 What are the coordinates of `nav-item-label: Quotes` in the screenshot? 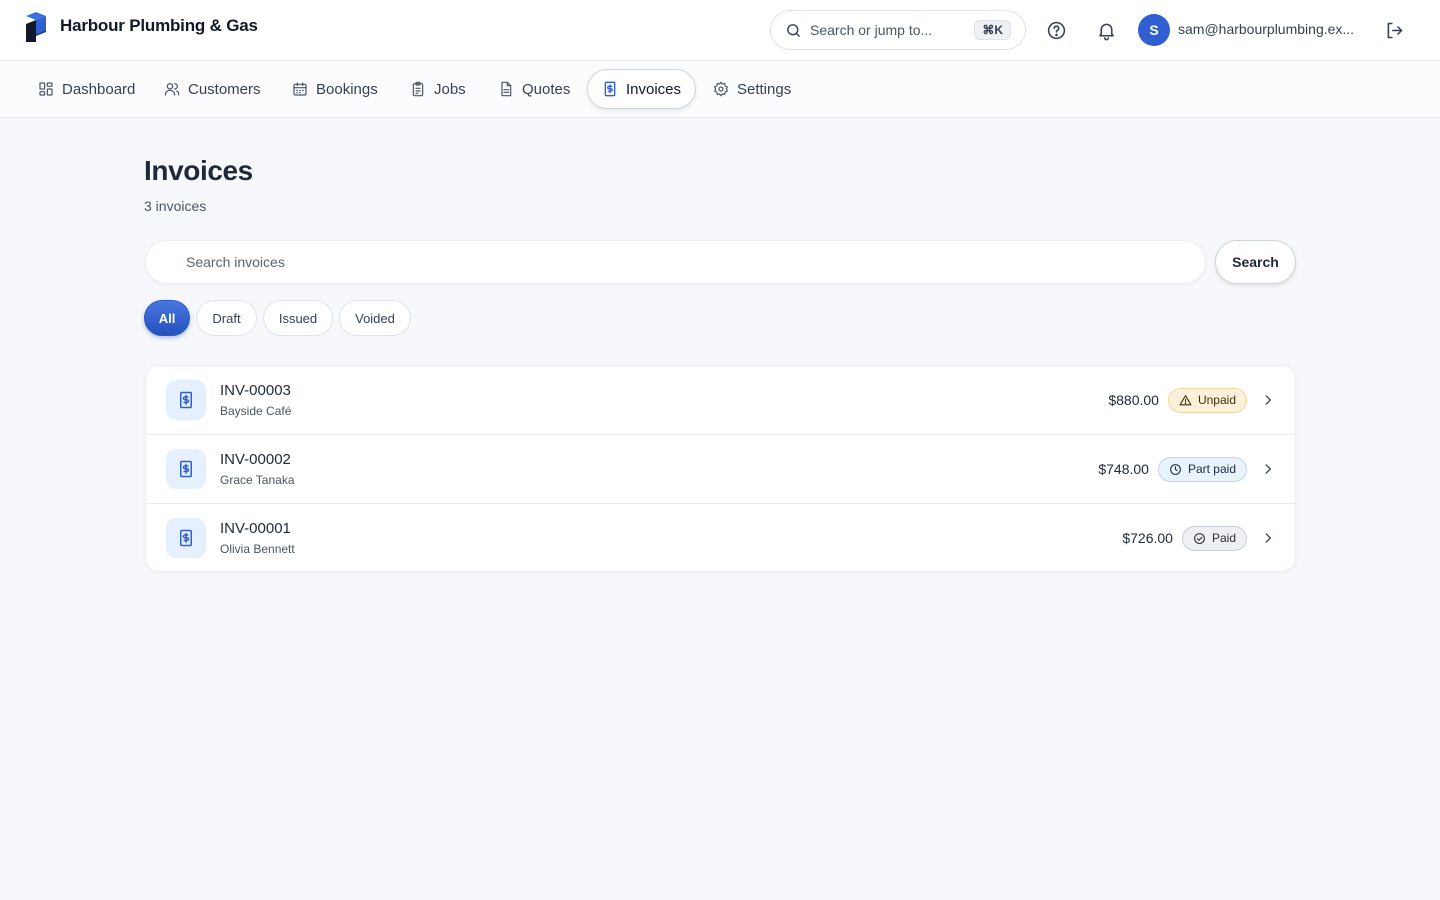 It's located at (546, 89).